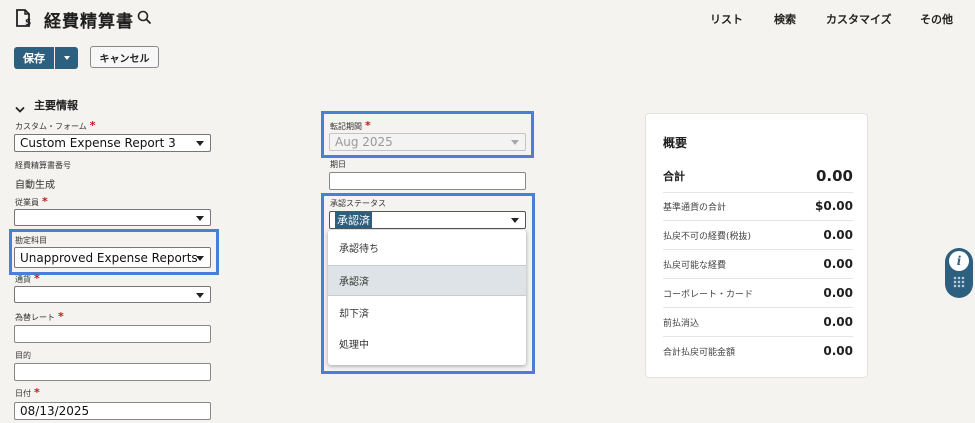 The height and width of the screenshot is (423, 975). Describe the element at coordinates (124, 57) in the screenshot. I see `cancel-button: キャンセル` at that location.